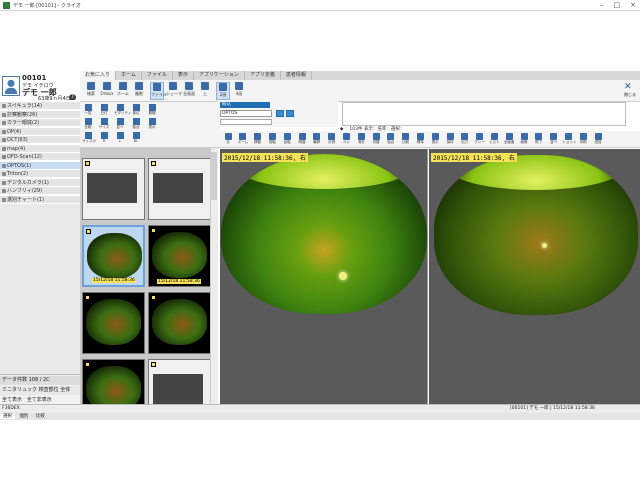 The height and width of the screenshot is (480, 640). What do you see at coordinates (243, 140) in the screenshot?
I see `viewer-tool-button: ズーム` at bounding box center [243, 140].